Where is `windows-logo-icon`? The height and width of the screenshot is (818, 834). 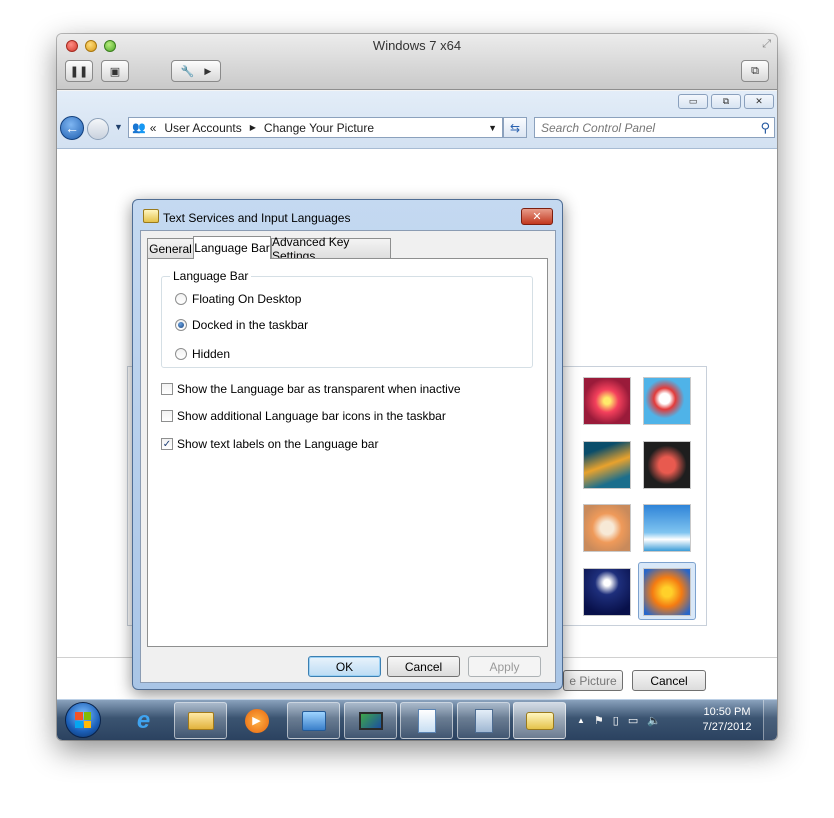
windows-logo-icon is located at coordinates (83, 720).